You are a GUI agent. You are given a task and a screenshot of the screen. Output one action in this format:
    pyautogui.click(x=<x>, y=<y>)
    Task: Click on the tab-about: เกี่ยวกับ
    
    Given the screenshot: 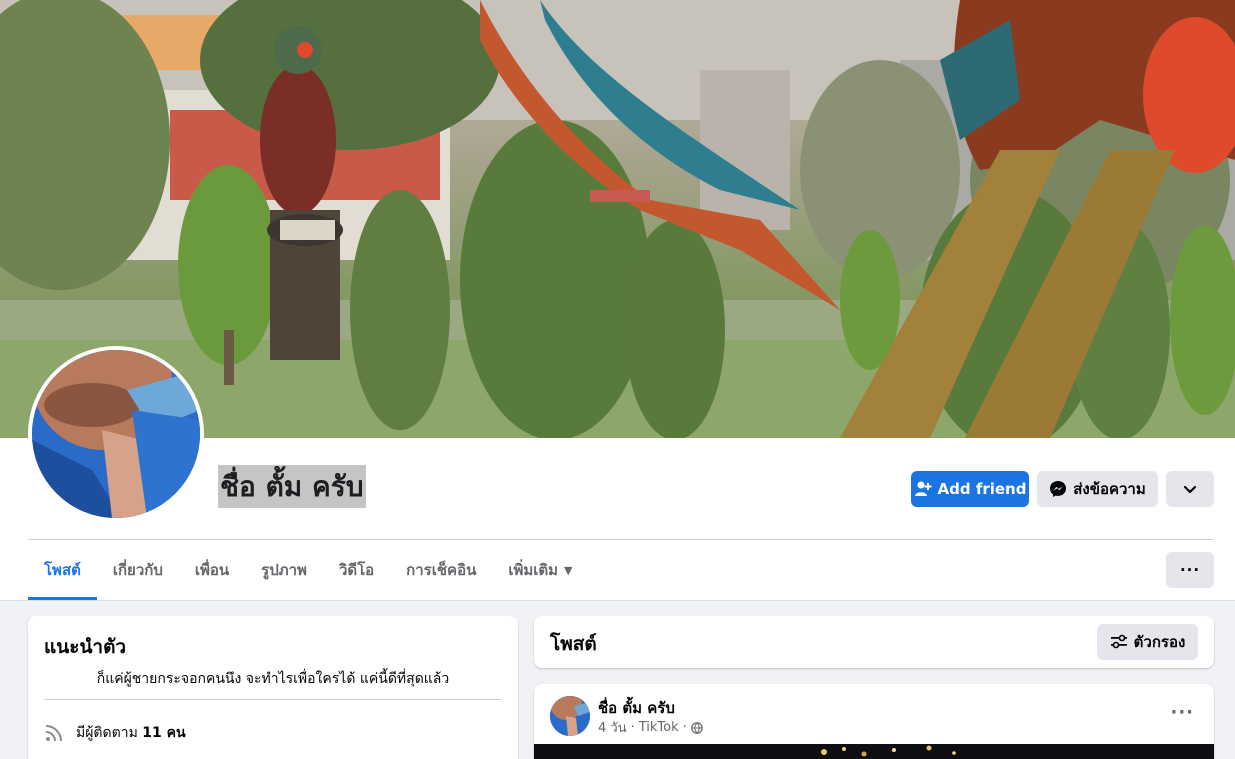 What is the action you would take?
    pyautogui.click(x=138, y=570)
    